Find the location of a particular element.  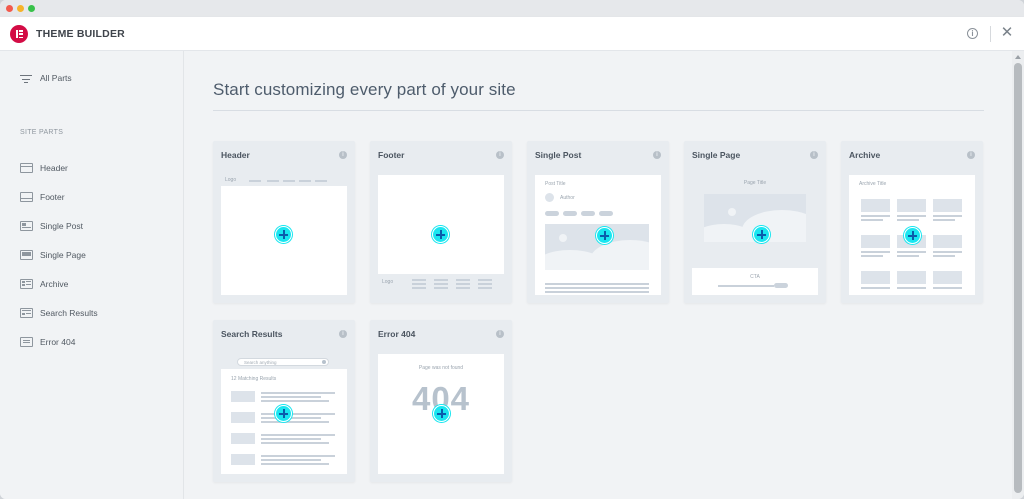

header-divider is located at coordinates (990, 34).